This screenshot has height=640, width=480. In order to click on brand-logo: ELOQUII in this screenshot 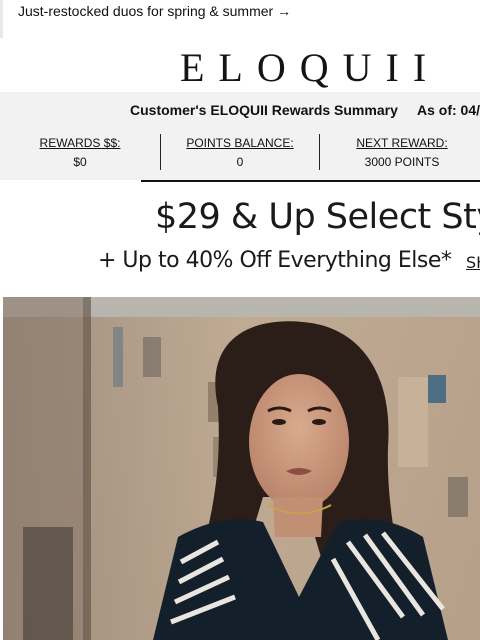, I will do `click(310, 67)`.